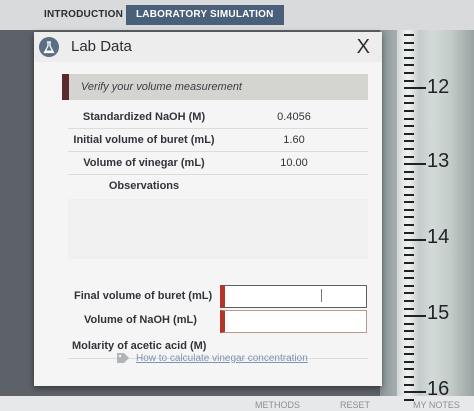  I want to click on buret-mark-13: 13, so click(438, 161).